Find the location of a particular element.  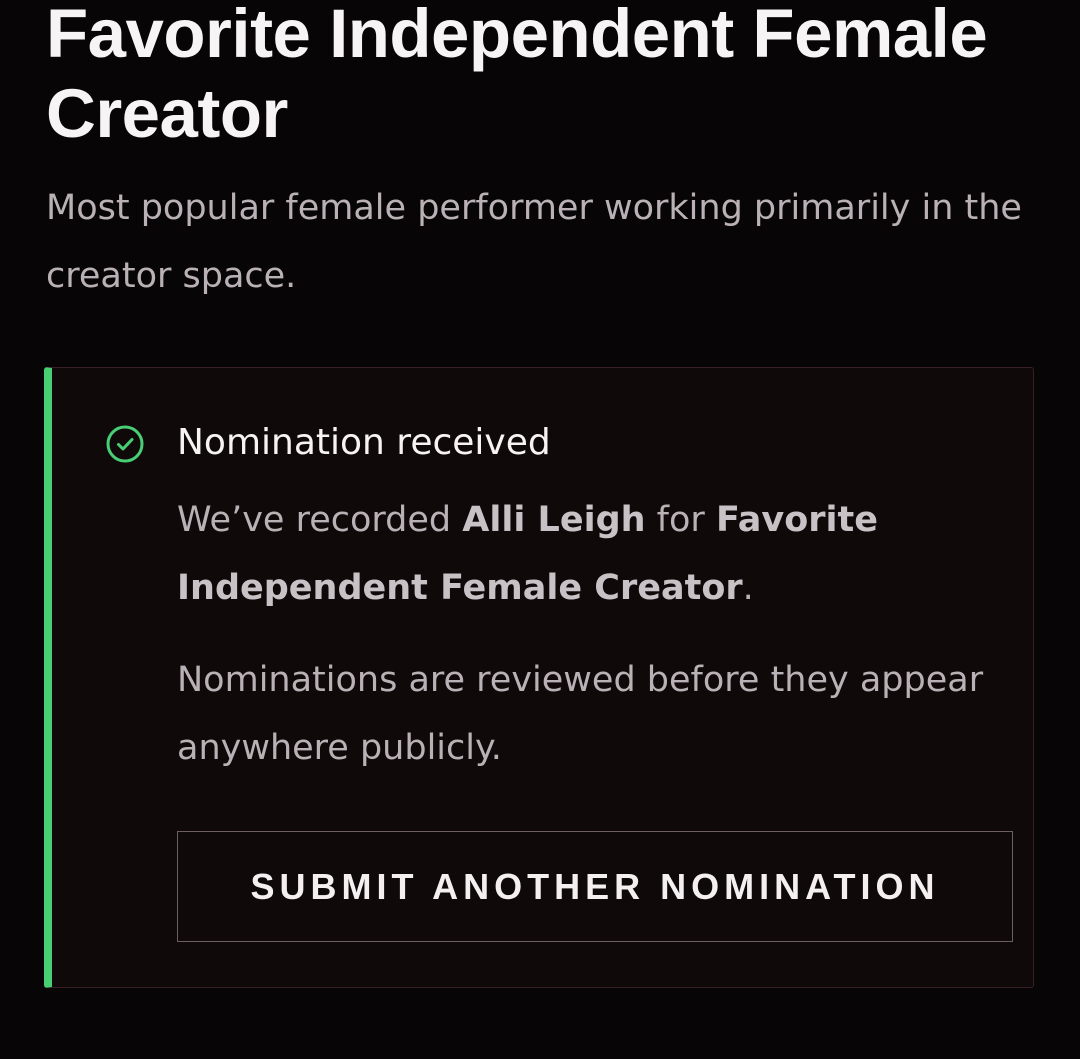

check-circle-icon is located at coordinates (125, 444).